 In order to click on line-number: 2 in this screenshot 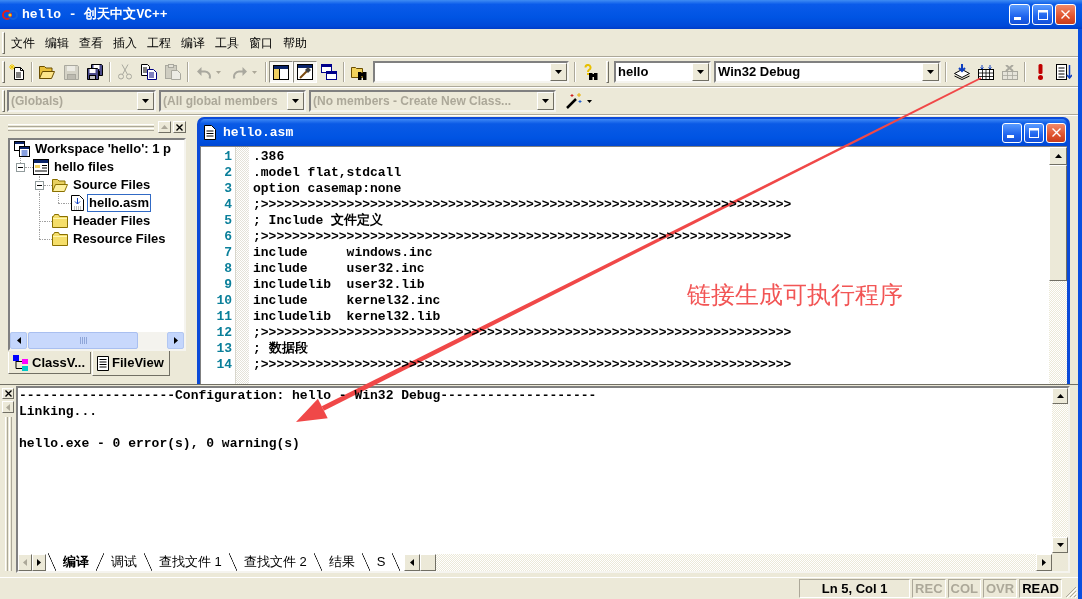, I will do `click(228, 173)`.